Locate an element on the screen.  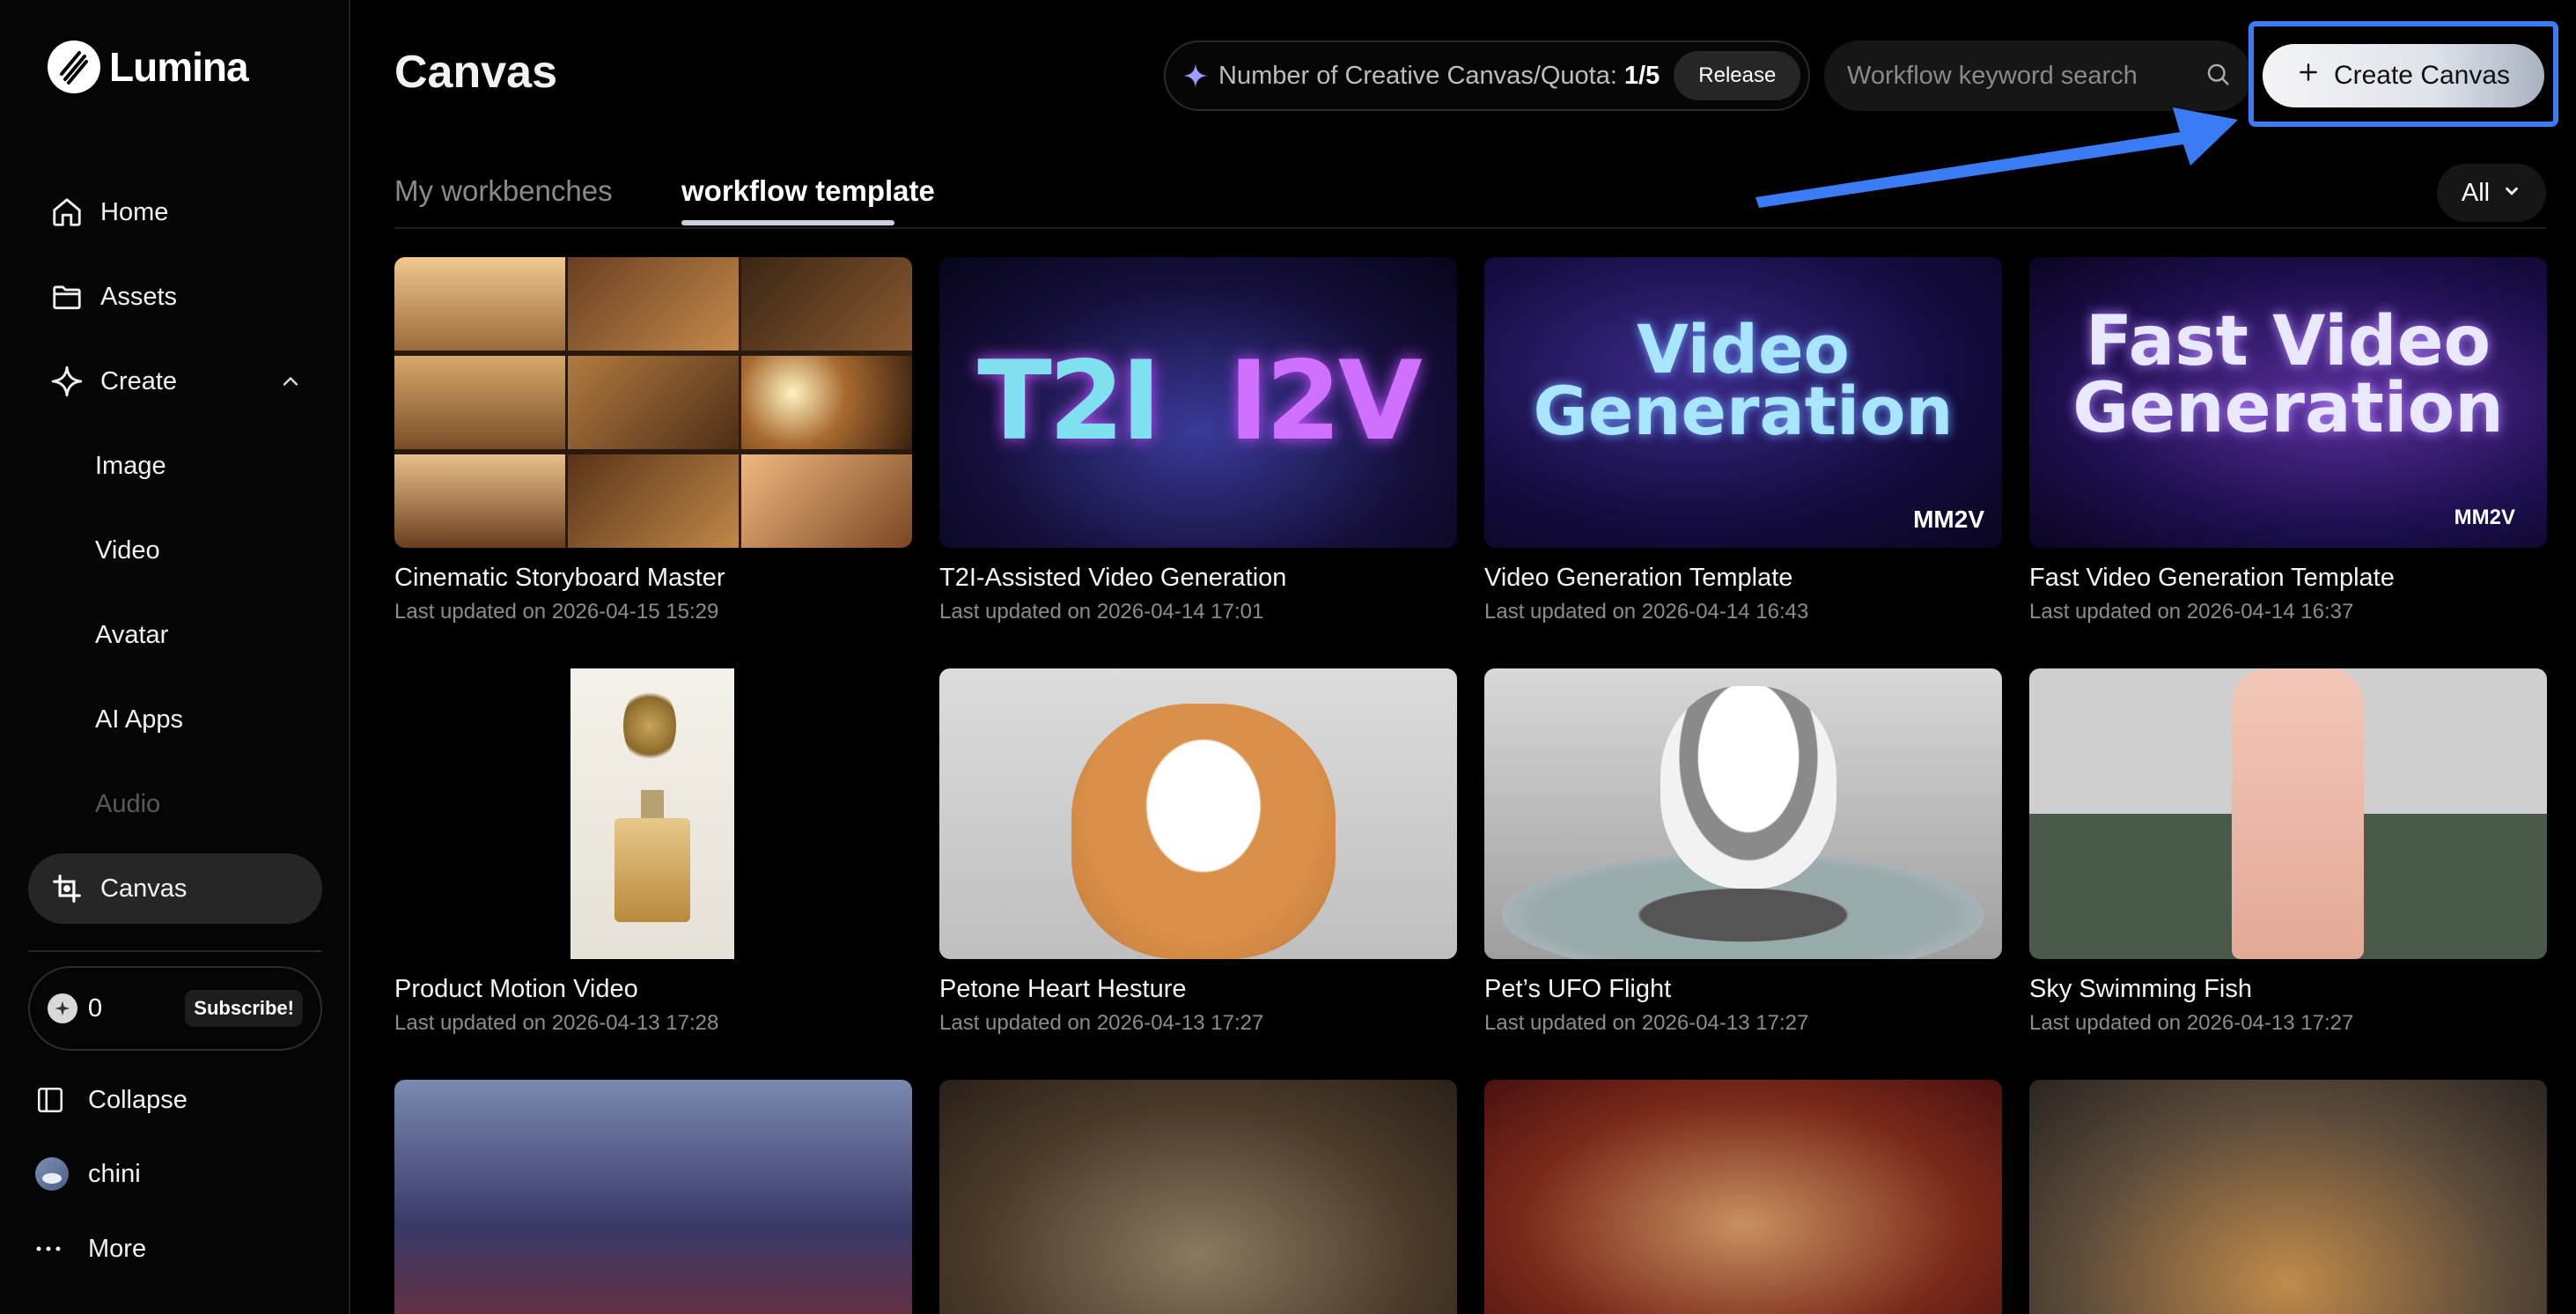
template-updated-date: Last updated on 2026-04-15 15:29 is located at coordinates (556, 612).